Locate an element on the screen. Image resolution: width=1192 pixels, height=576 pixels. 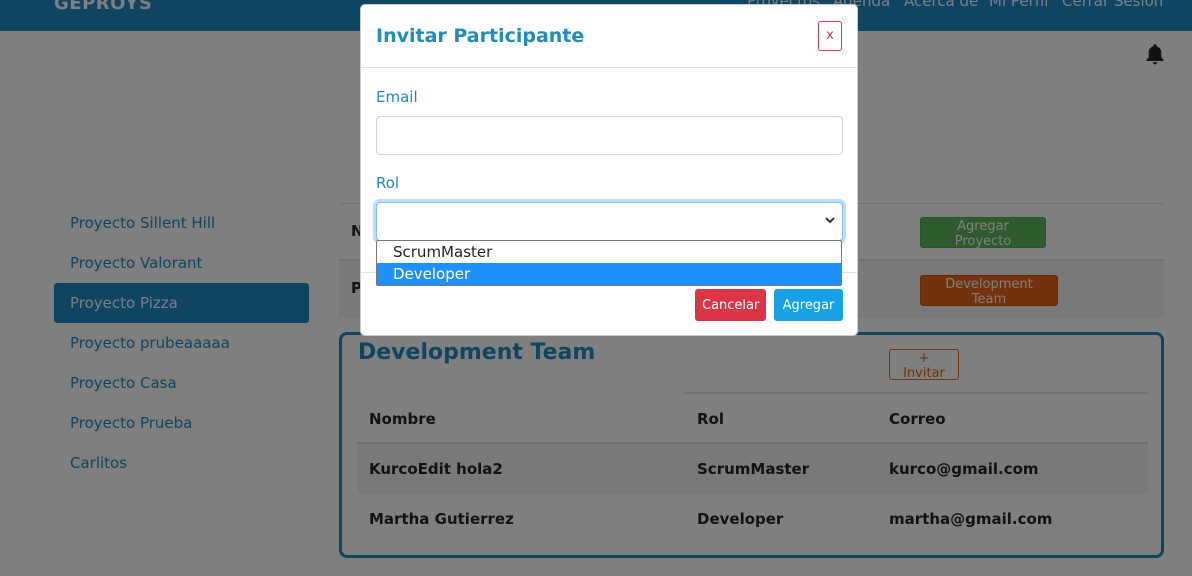
rol-option-scrummaster: ScrumMaster is located at coordinates (609, 252).